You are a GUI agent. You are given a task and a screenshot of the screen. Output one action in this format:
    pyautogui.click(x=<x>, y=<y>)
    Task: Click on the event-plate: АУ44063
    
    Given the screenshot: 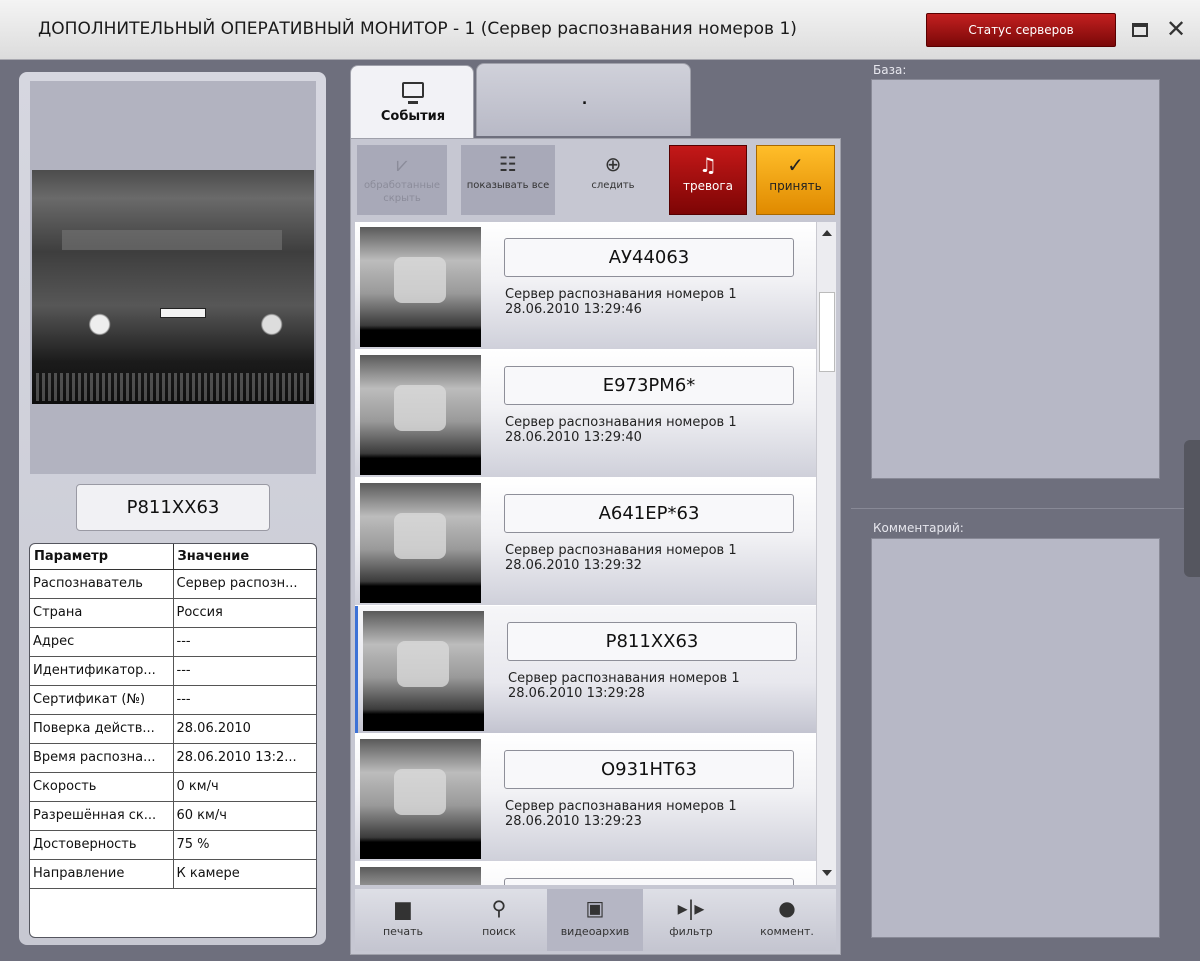 What is the action you would take?
    pyautogui.click(x=649, y=257)
    